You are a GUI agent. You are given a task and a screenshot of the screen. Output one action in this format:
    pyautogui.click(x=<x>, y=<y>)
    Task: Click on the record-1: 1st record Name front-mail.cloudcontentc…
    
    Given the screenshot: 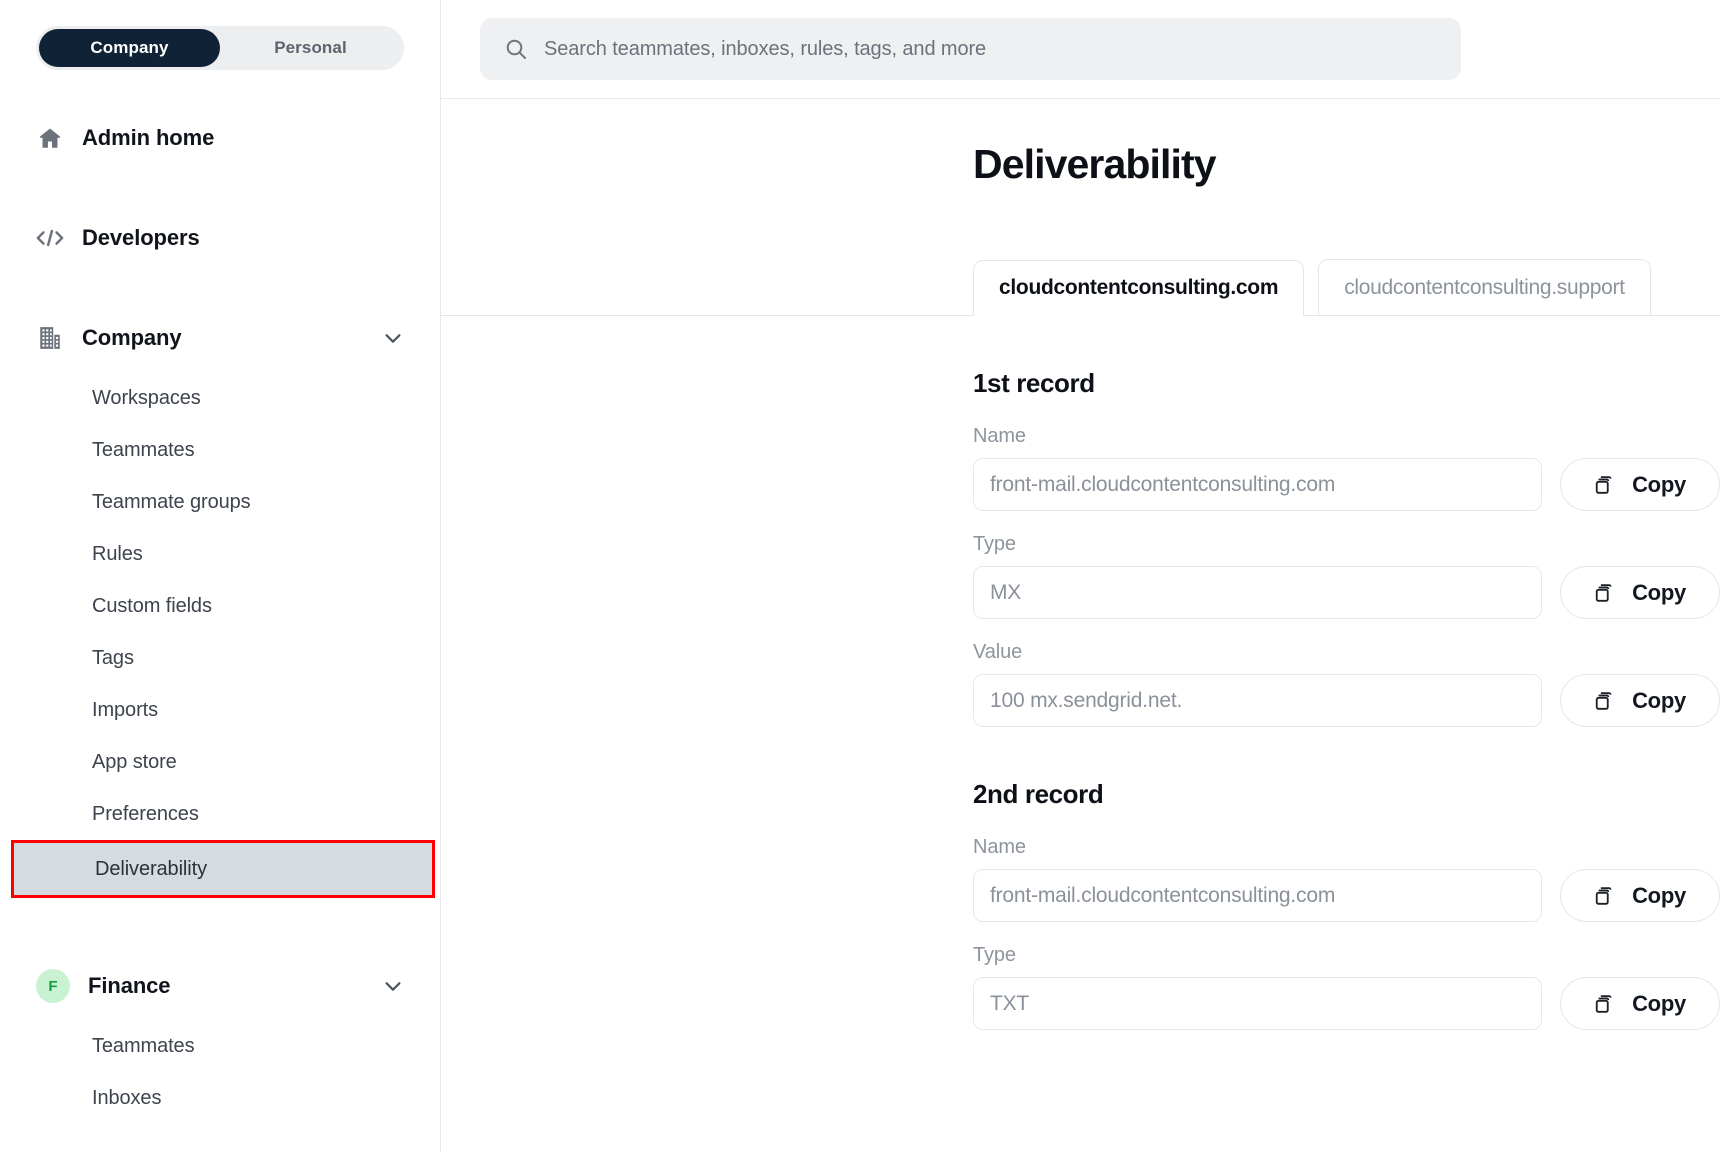 What is the action you would take?
    pyautogui.click(x=1346, y=547)
    